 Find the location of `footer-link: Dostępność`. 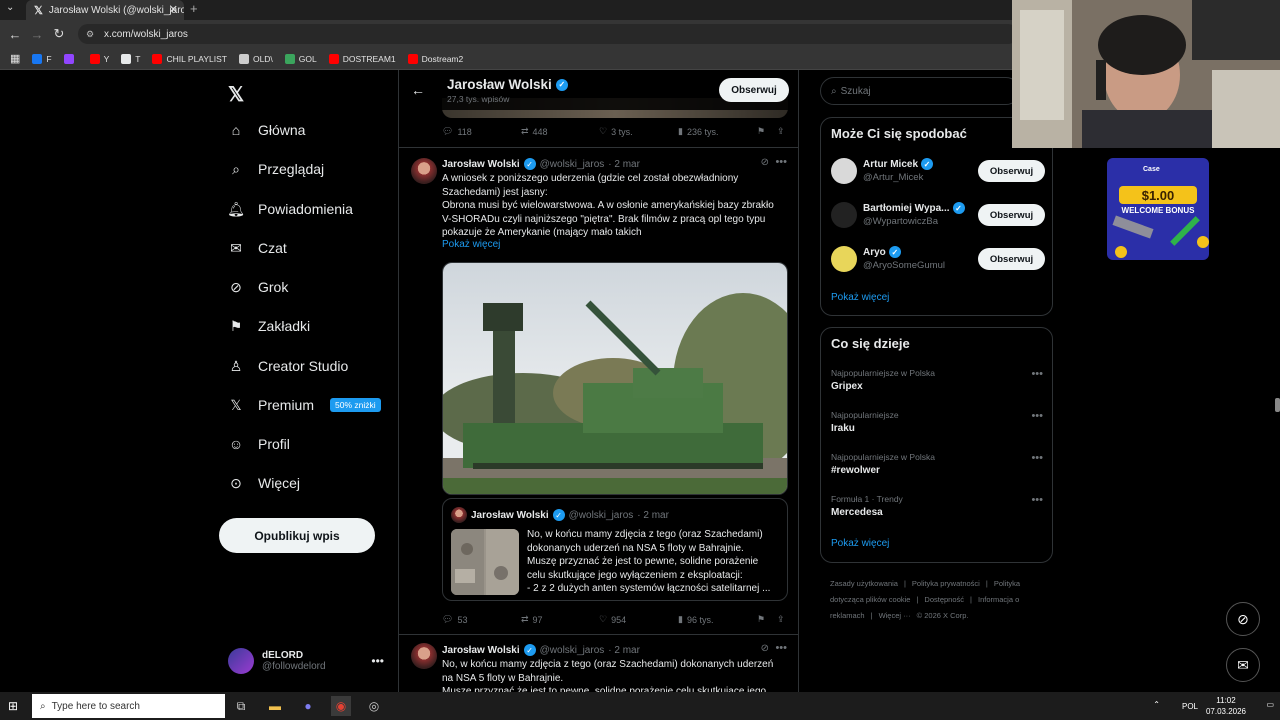

footer-link: Dostępność is located at coordinates (944, 599).